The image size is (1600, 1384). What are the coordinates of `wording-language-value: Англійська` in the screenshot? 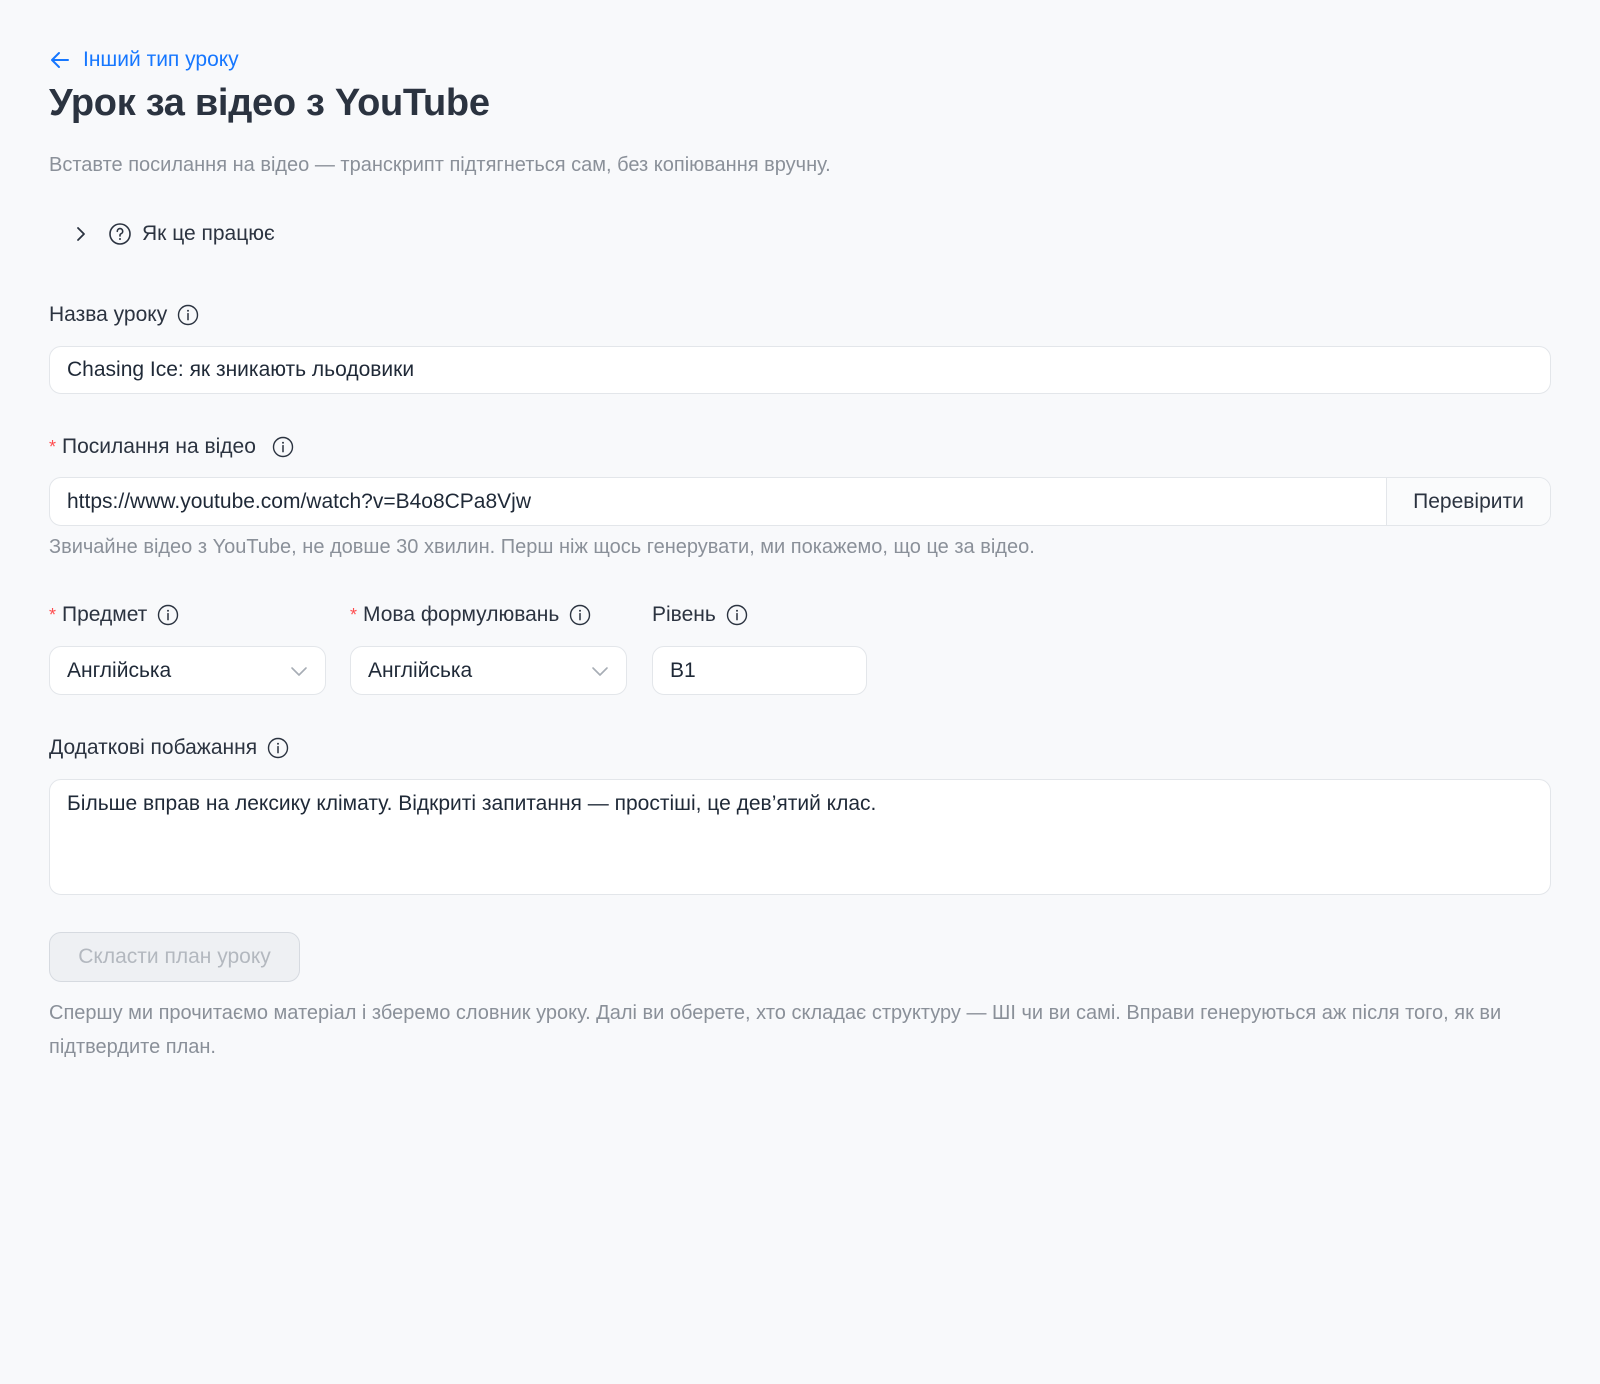 It's located at (420, 670).